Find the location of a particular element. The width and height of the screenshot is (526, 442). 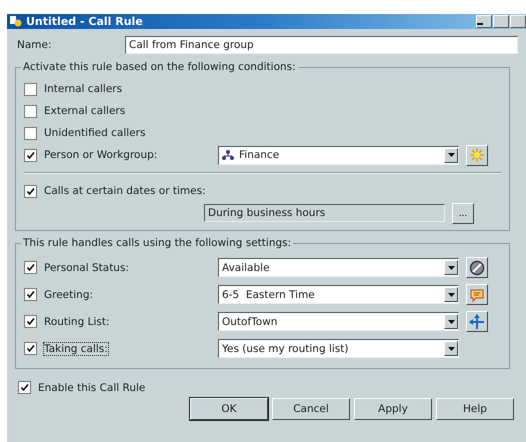

dialog-button: Help is located at coordinates (475, 409).